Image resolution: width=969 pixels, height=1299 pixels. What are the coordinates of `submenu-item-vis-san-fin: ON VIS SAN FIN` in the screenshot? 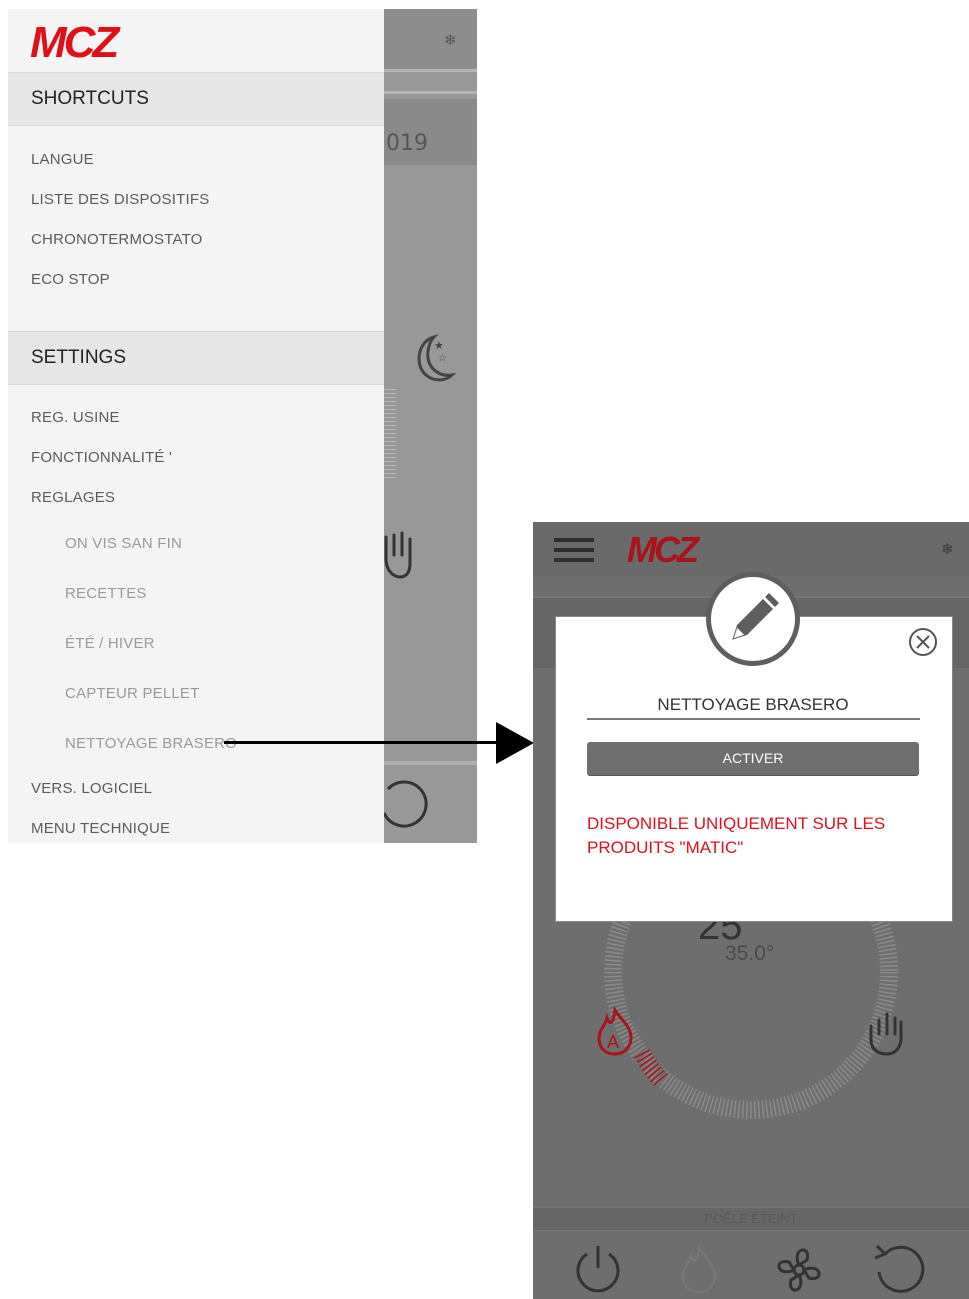 It's located at (123, 543).